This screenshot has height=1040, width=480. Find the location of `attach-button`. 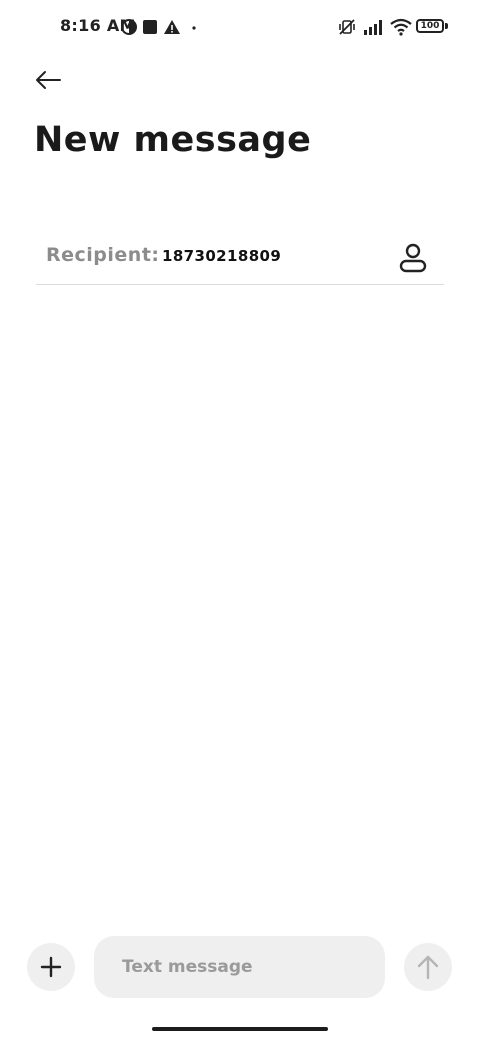

attach-button is located at coordinates (51, 967).